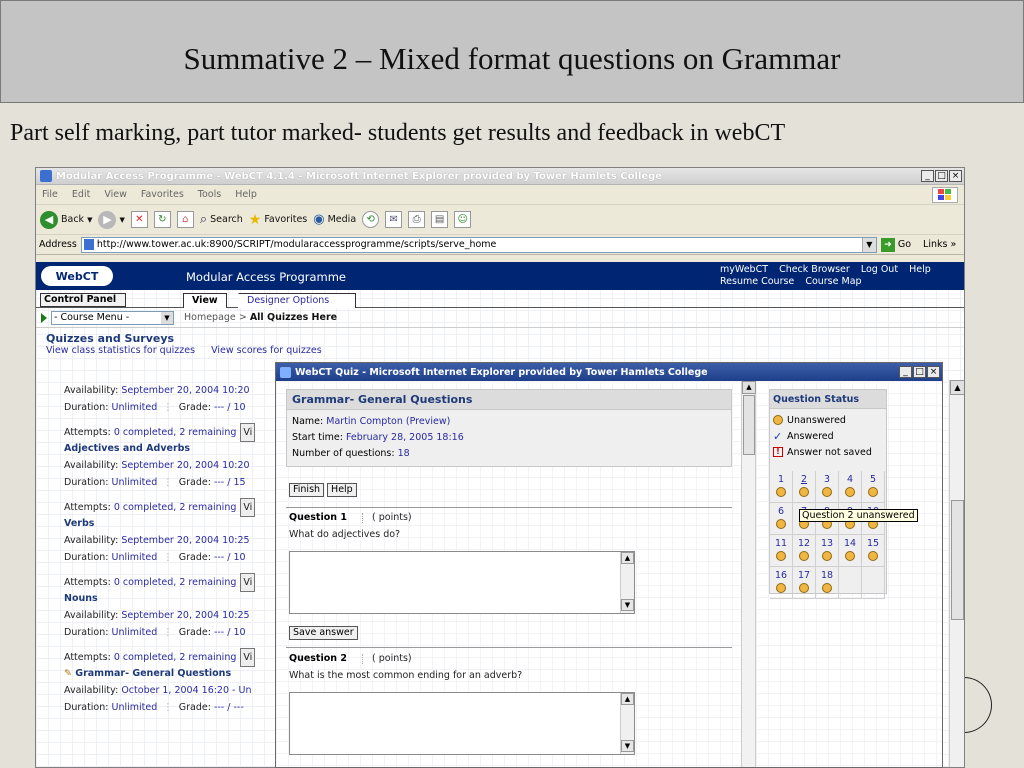  I want to click on history-icon: ⟲, so click(371, 219).